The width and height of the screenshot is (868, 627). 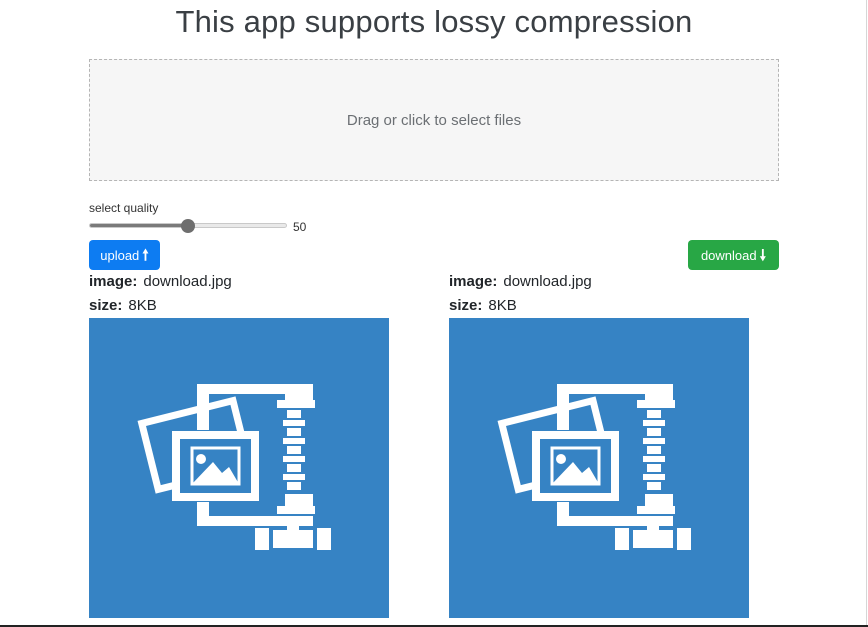 I want to click on compressed-image-name: download.jpg, so click(x=547, y=281).